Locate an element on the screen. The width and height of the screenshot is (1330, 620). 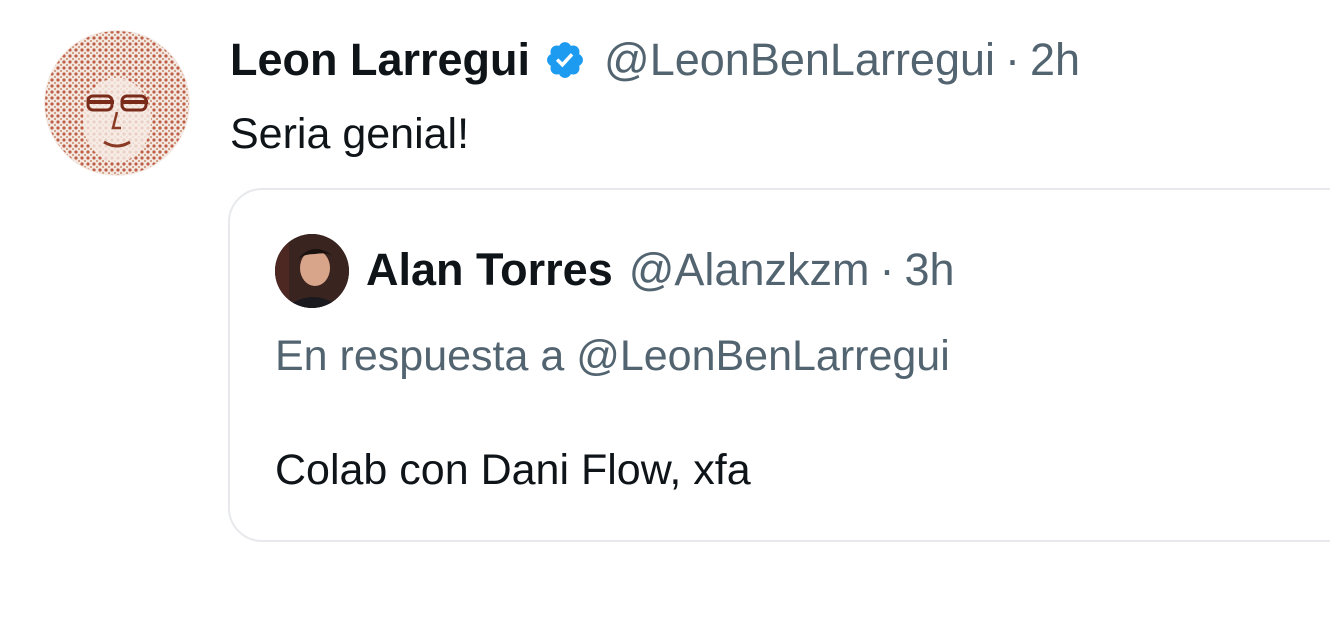
quoted-author-handle: @Alanzkzm is located at coordinates (749, 270).